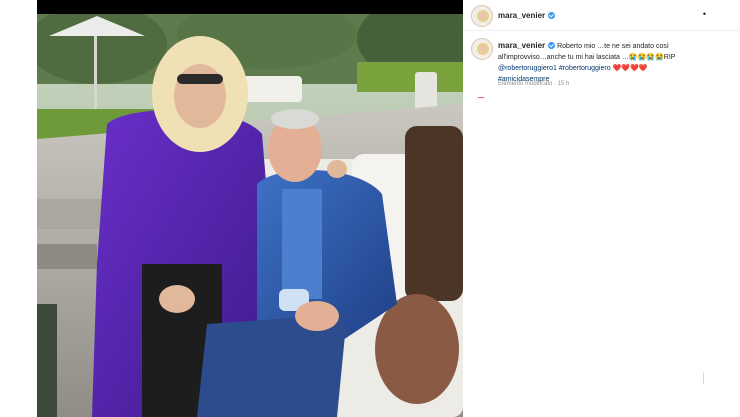 The height and width of the screenshot is (417, 740). What do you see at coordinates (481, 98) in the screenshot?
I see `loading-indicator-icon` at bounding box center [481, 98].